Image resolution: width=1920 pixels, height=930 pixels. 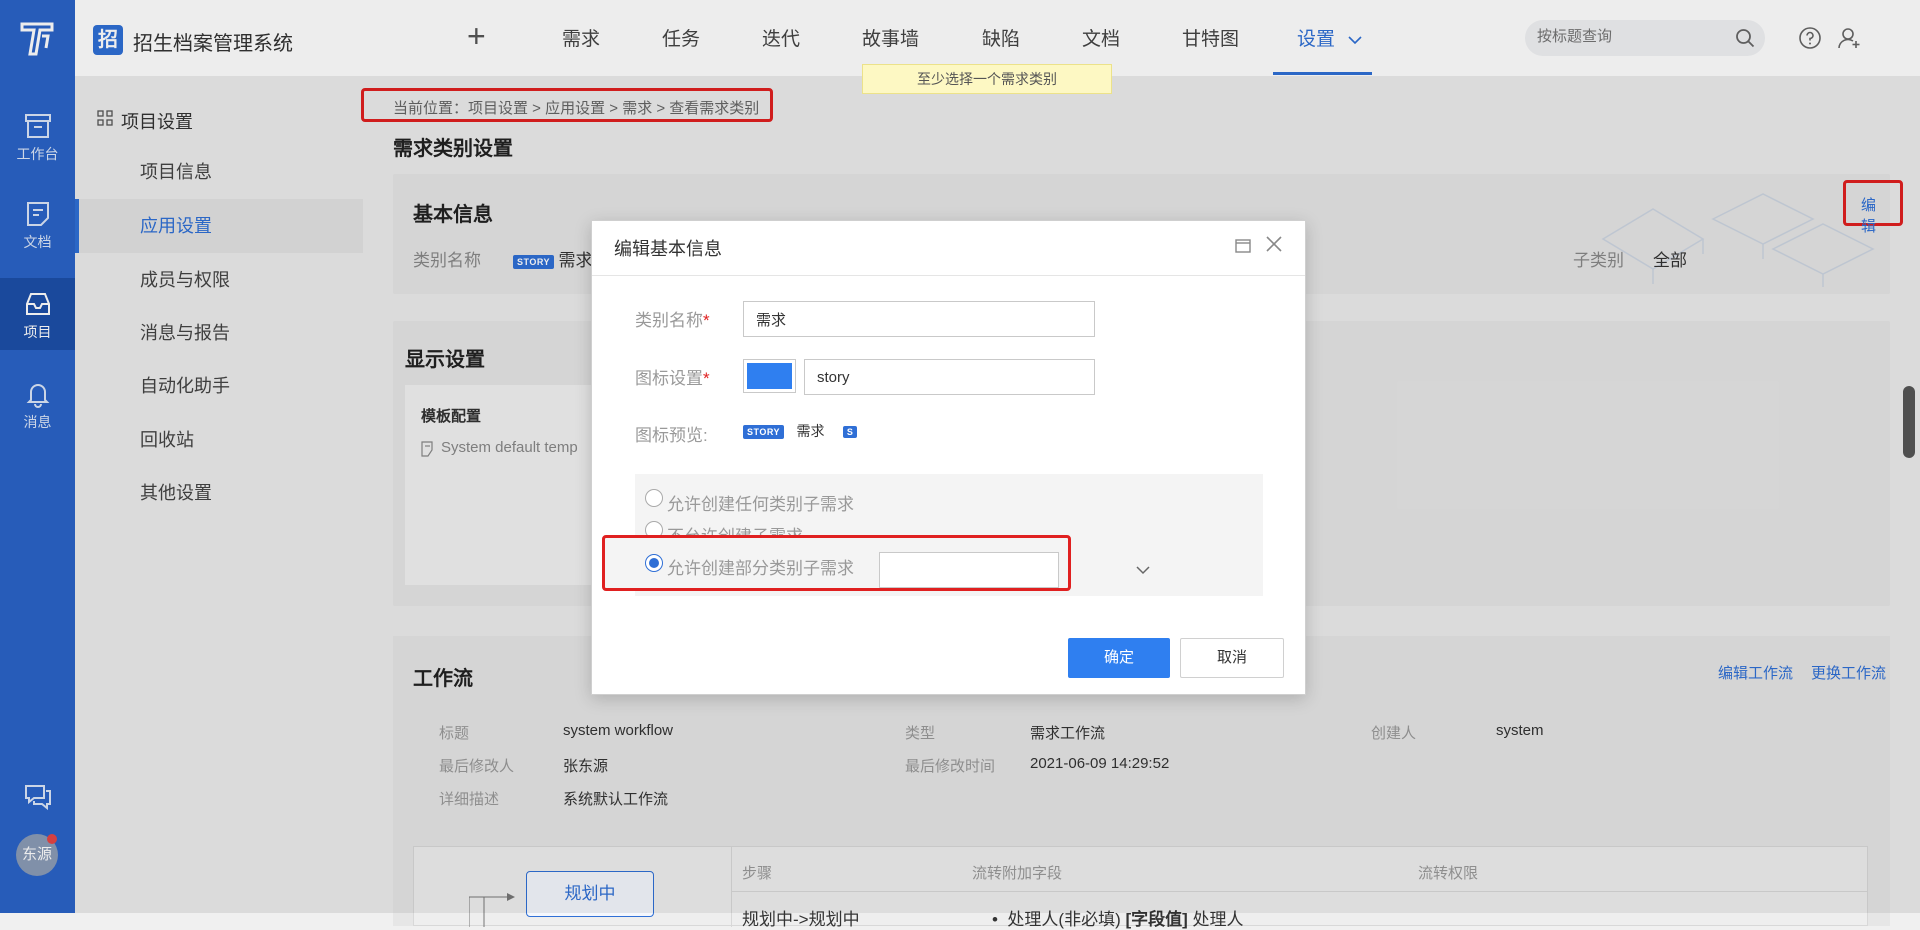 I want to click on maximize-icon, so click(x=1243, y=246).